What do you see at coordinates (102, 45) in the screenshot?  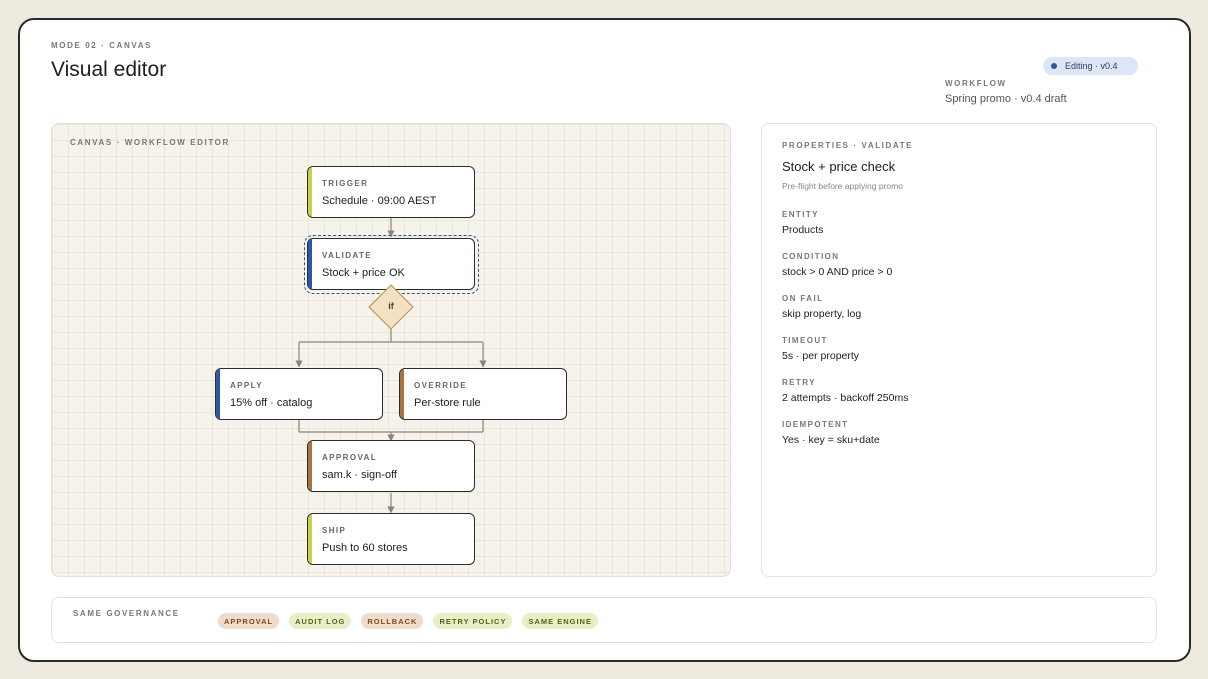 I see `mode-label: MODE 02 · CANVAS` at bounding box center [102, 45].